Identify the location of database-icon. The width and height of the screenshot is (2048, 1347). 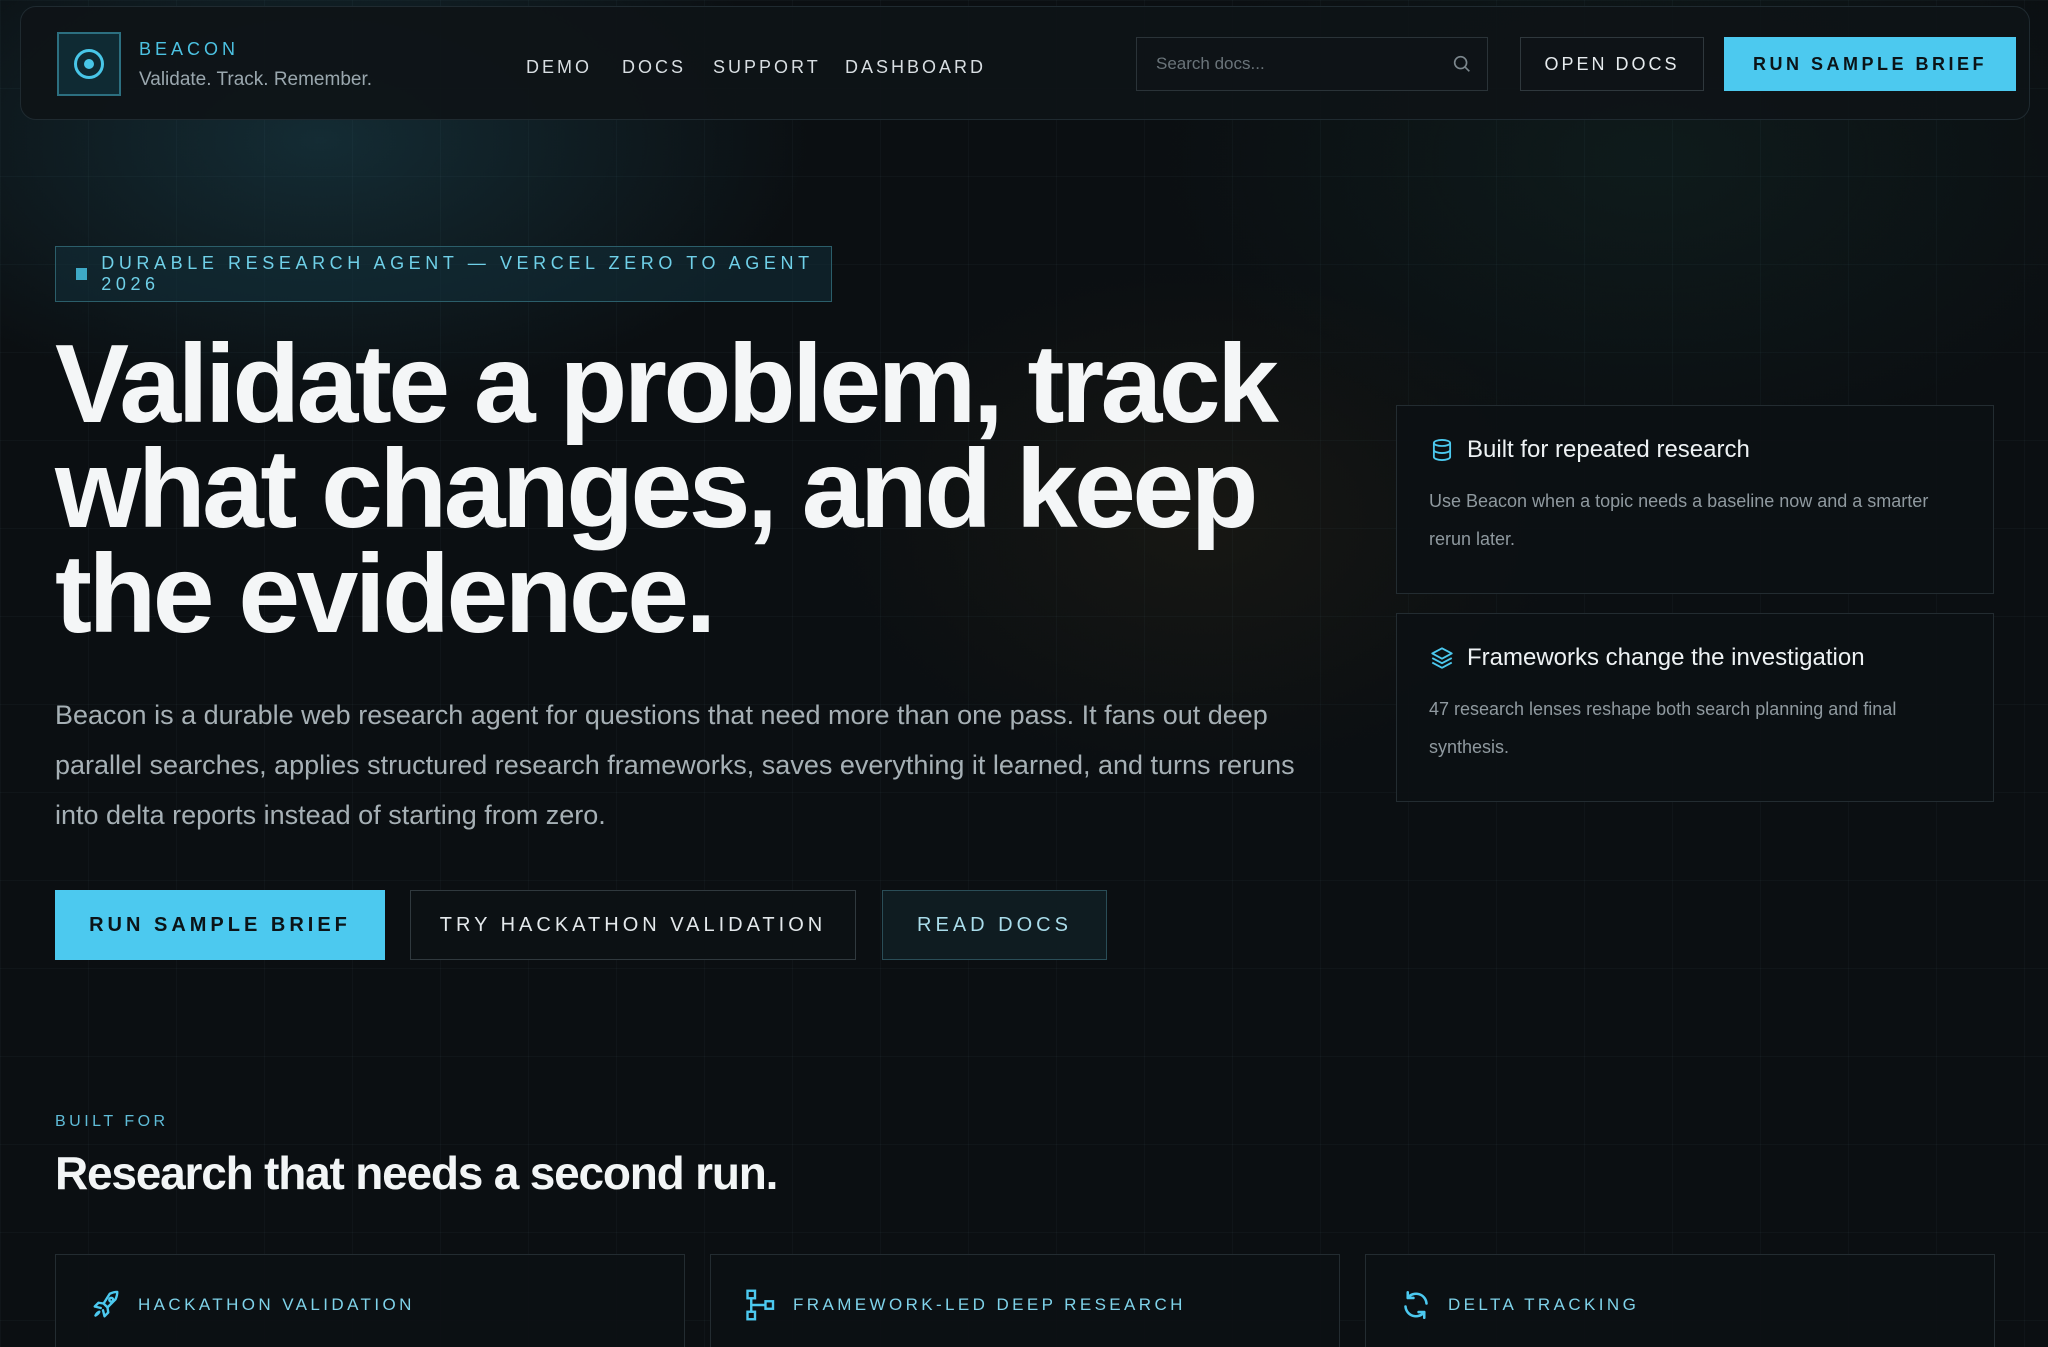
(1442, 450).